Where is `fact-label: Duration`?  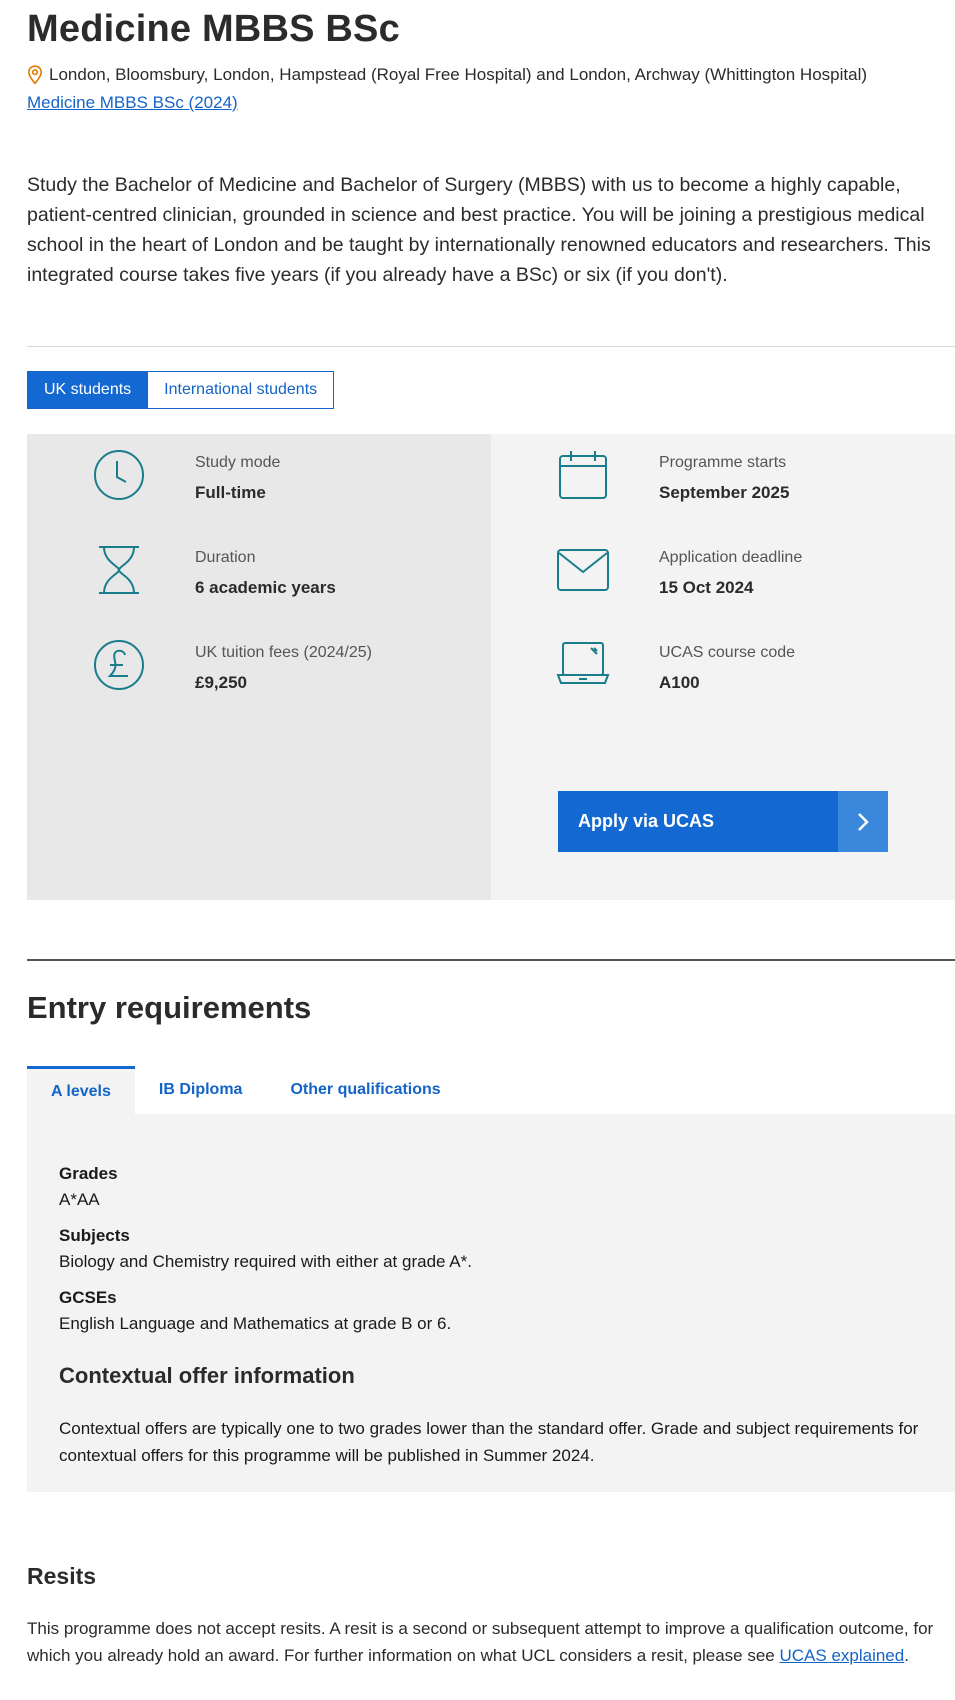 fact-label: Duration is located at coordinates (225, 557).